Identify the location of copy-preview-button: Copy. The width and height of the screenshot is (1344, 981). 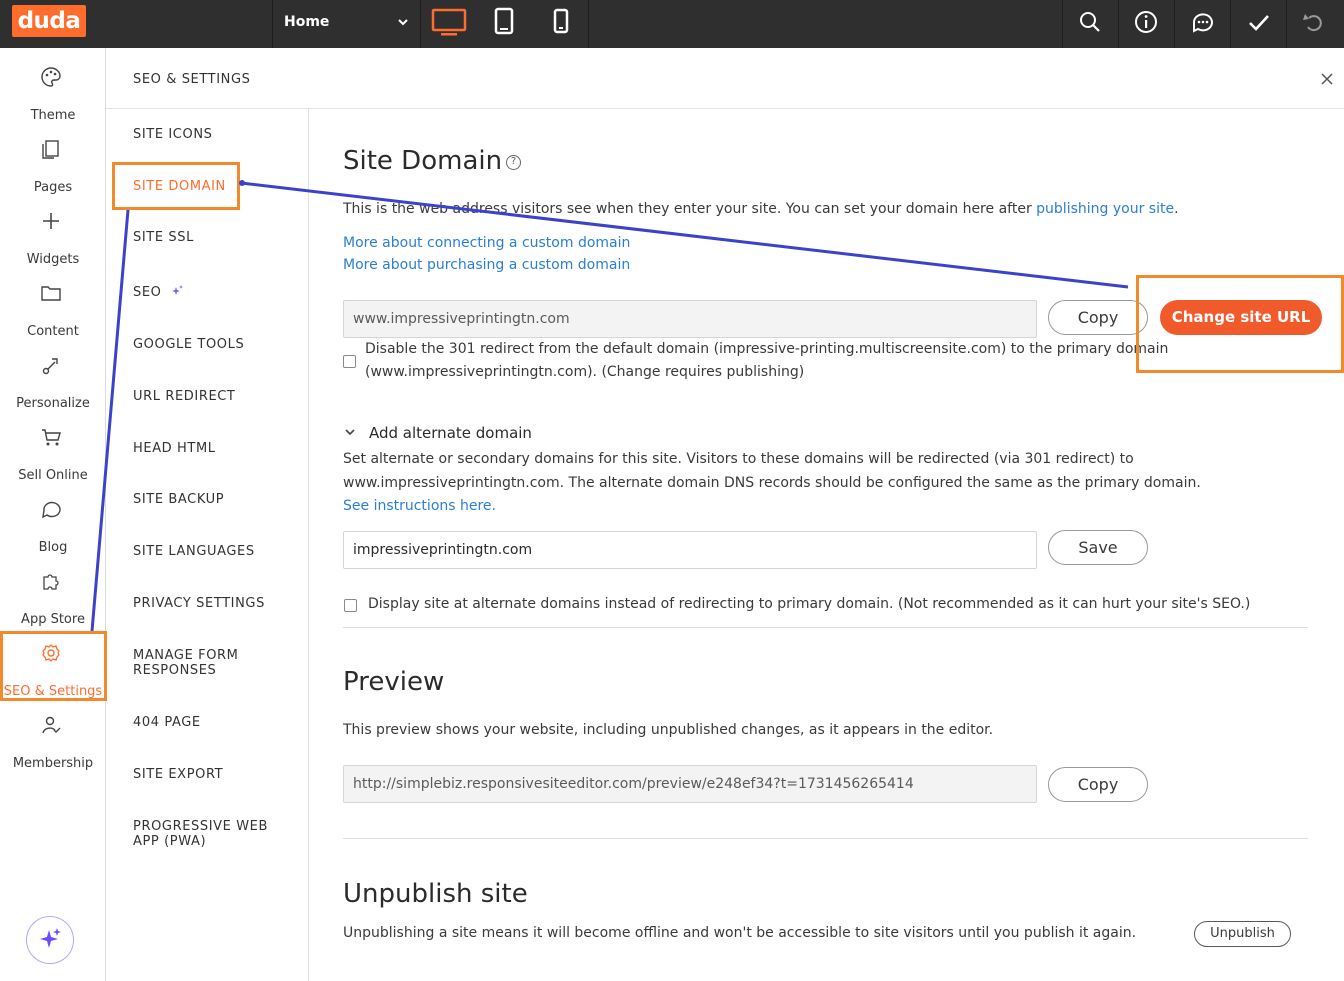
(1098, 784).